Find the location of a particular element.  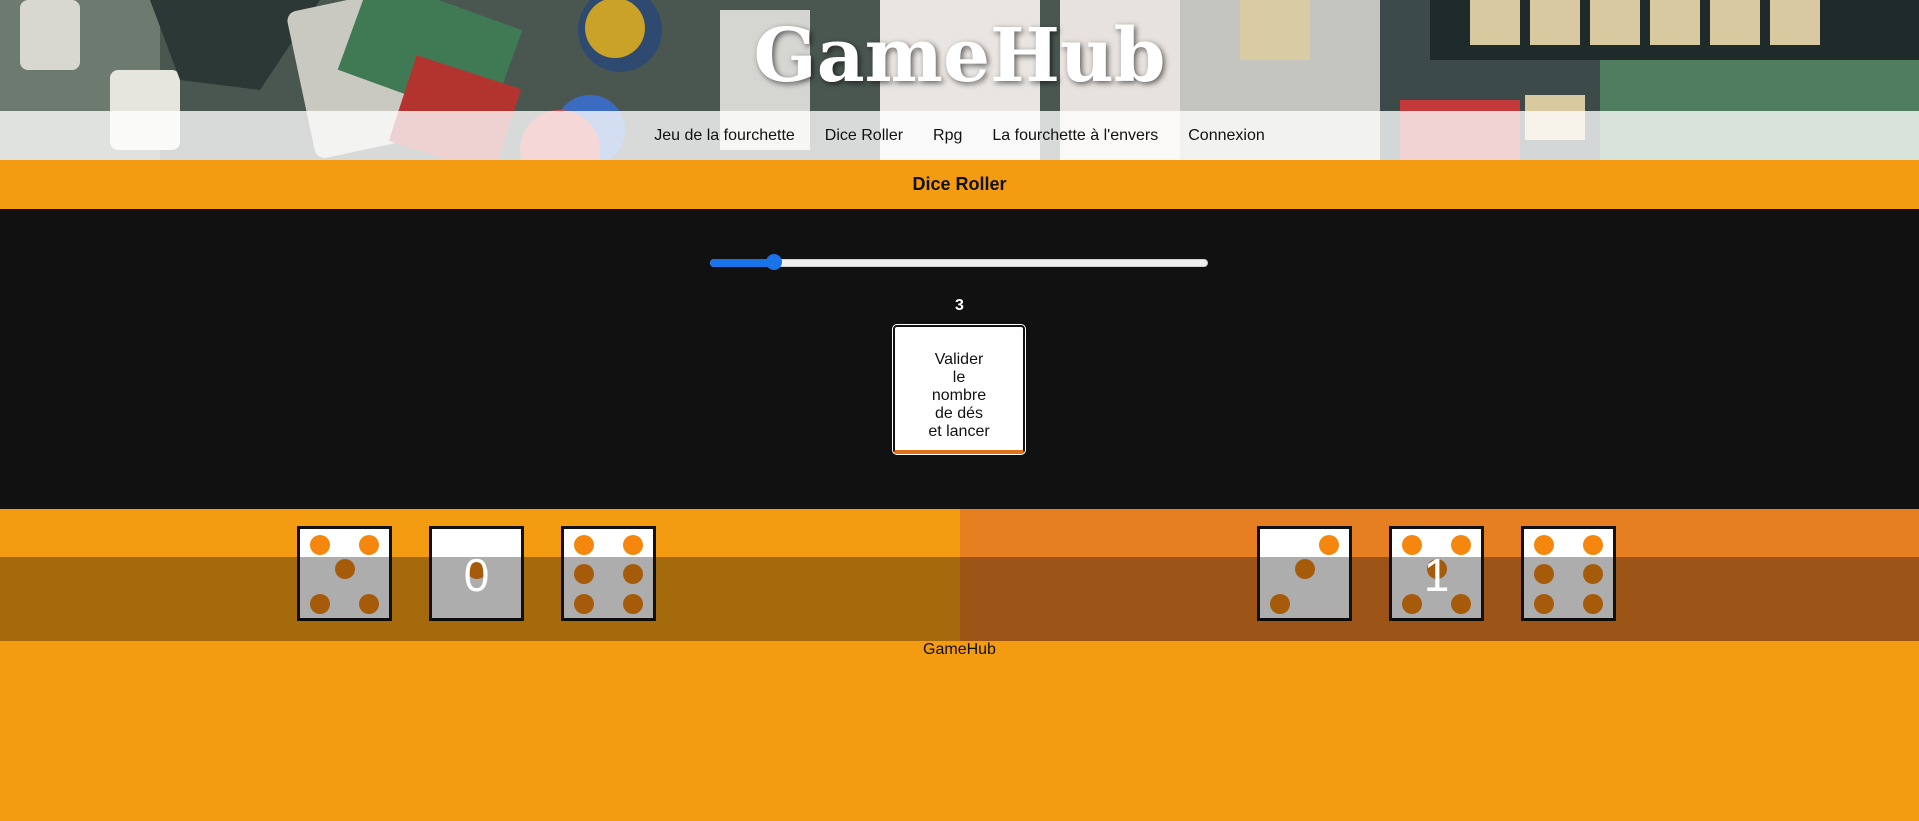

validate-and-roll-button: Valider le nombre de dés et lancer is located at coordinates (959, 389).